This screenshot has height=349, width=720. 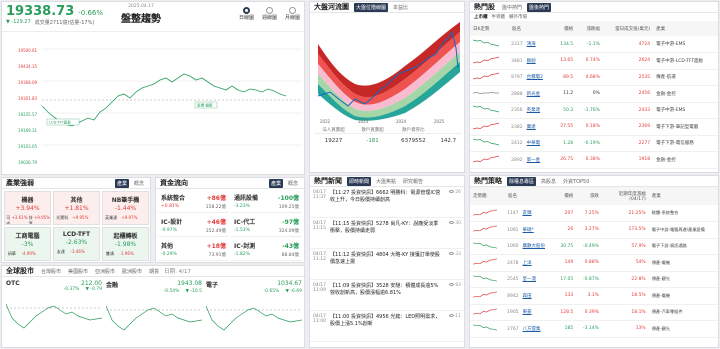 I want to click on table-row: 1905 東豪 128.5 0.39% 18.1% 傳產-汽車零組件, so click(x=594, y=312).